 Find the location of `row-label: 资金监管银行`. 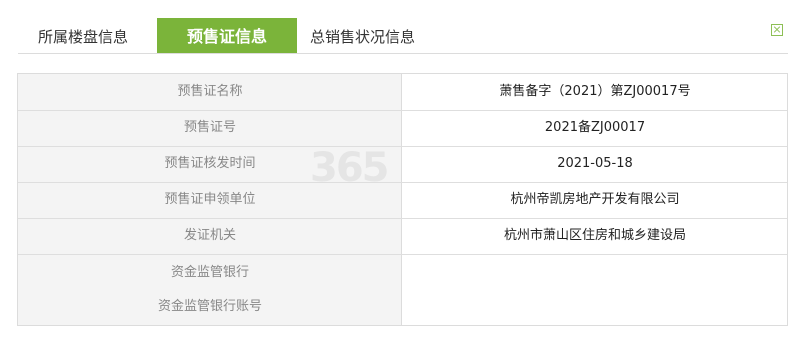

row-label: 资金监管银行 is located at coordinates (209, 272).